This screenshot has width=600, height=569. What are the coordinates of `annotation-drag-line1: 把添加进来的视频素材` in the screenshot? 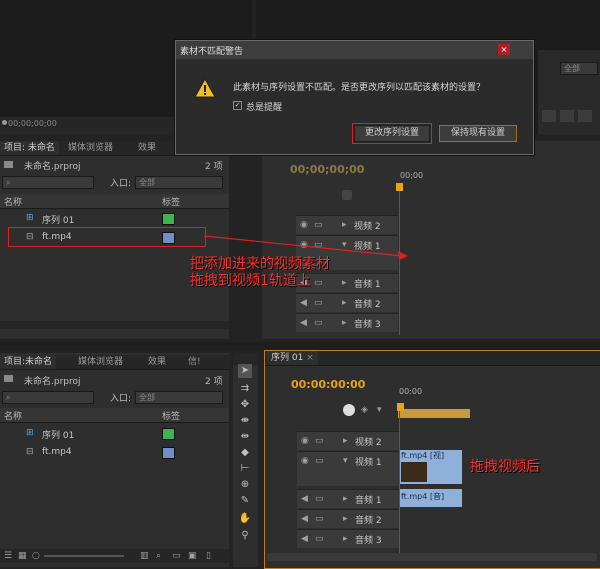 It's located at (260, 264).